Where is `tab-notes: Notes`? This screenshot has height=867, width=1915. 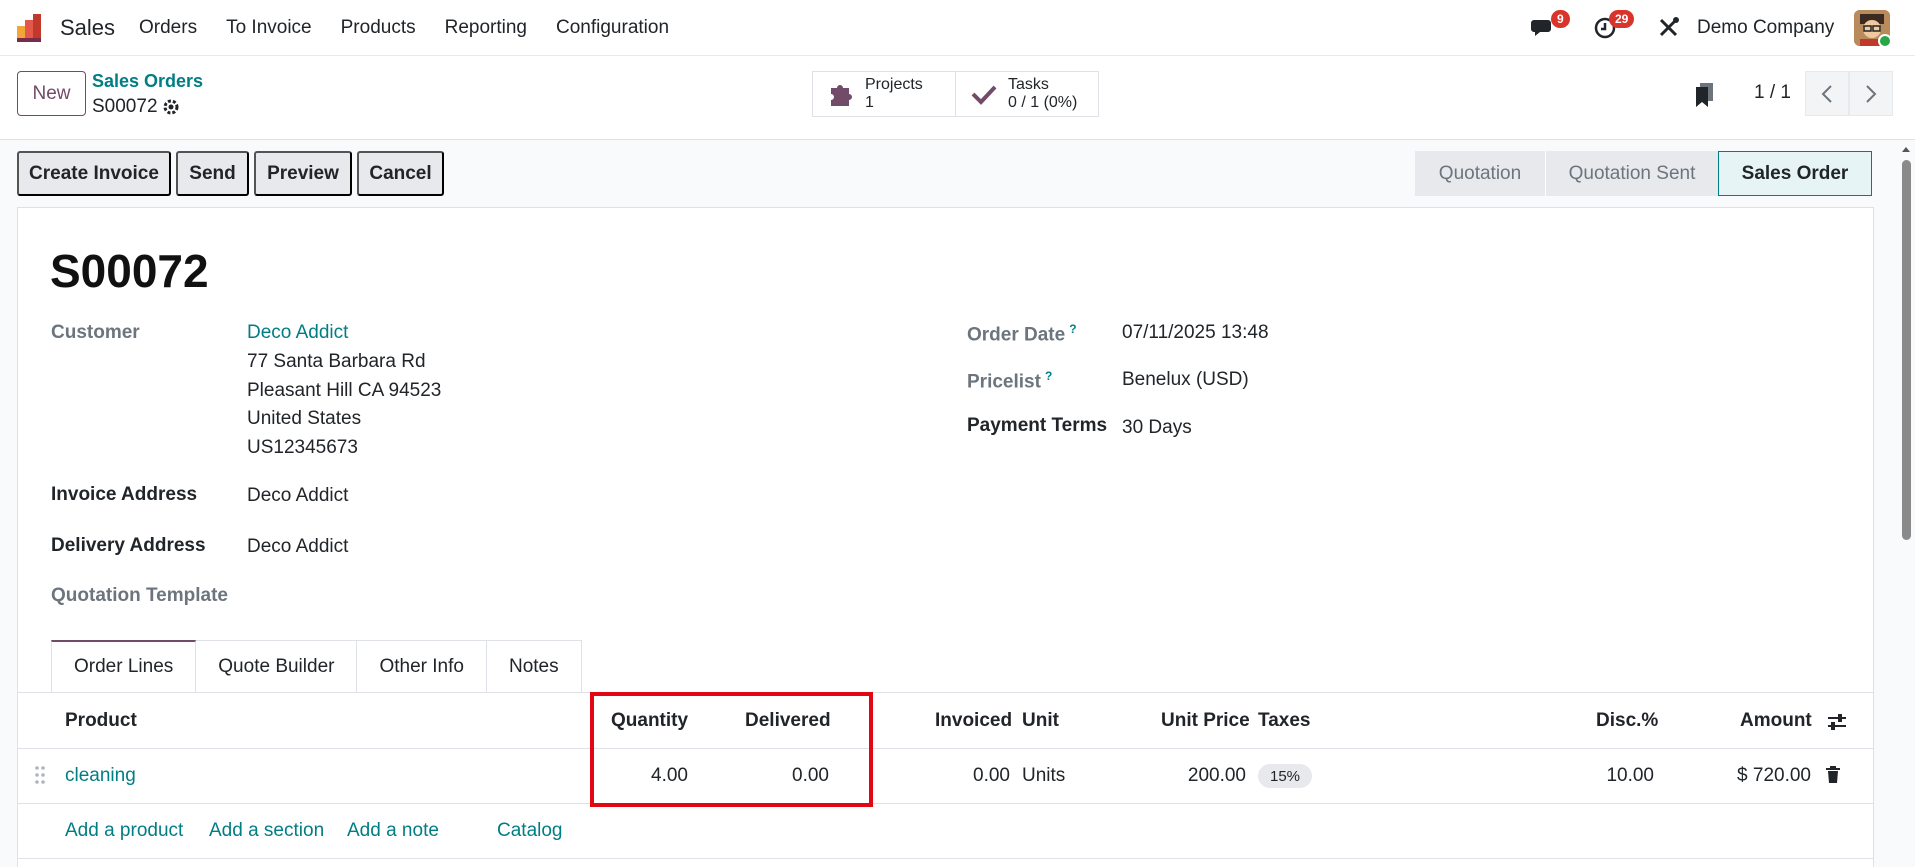
tab-notes: Notes is located at coordinates (534, 666).